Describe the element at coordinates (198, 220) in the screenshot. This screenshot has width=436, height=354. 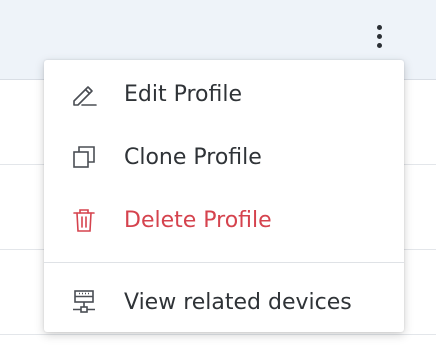
I see `delete-profile-label: Delete Profile` at that location.